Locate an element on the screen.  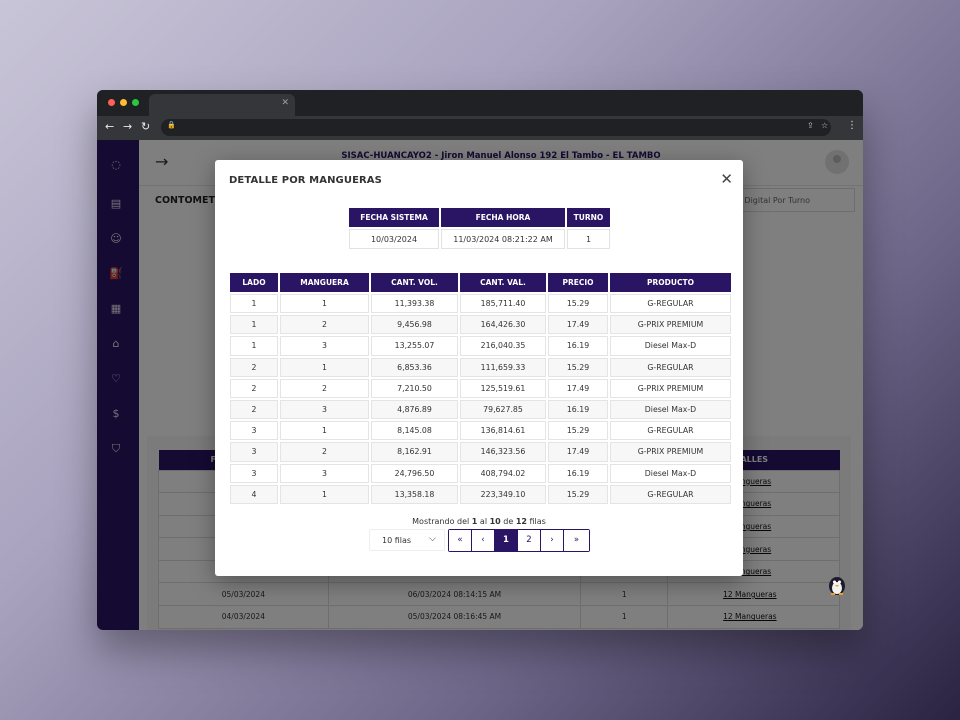
cant-vol-cell: 8,145.08 is located at coordinates (414, 431).